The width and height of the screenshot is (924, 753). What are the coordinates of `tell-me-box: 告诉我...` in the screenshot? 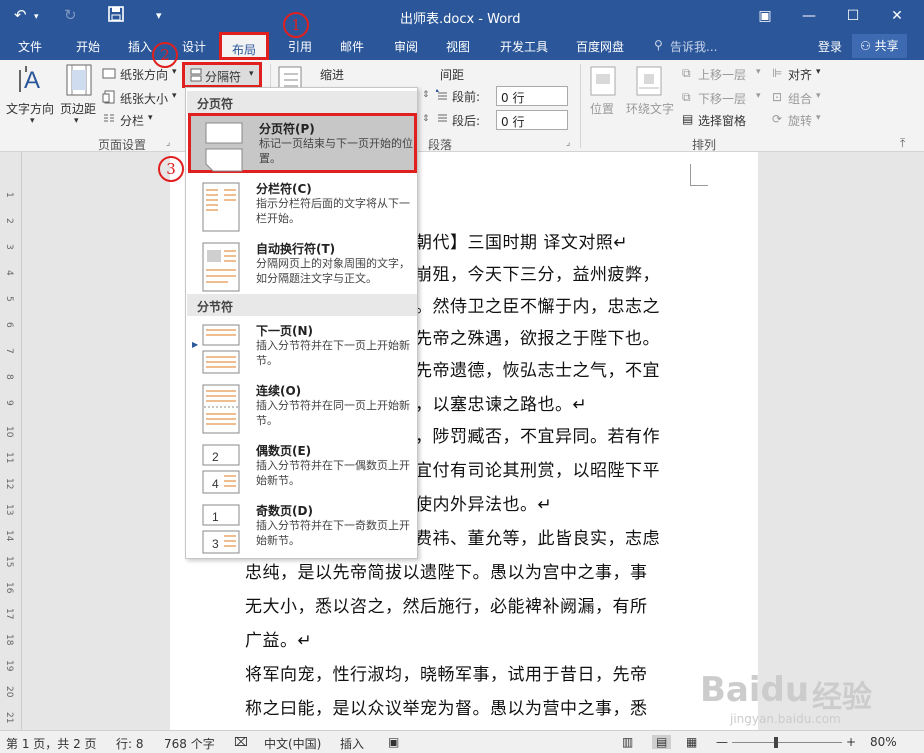 It's located at (693, 46).